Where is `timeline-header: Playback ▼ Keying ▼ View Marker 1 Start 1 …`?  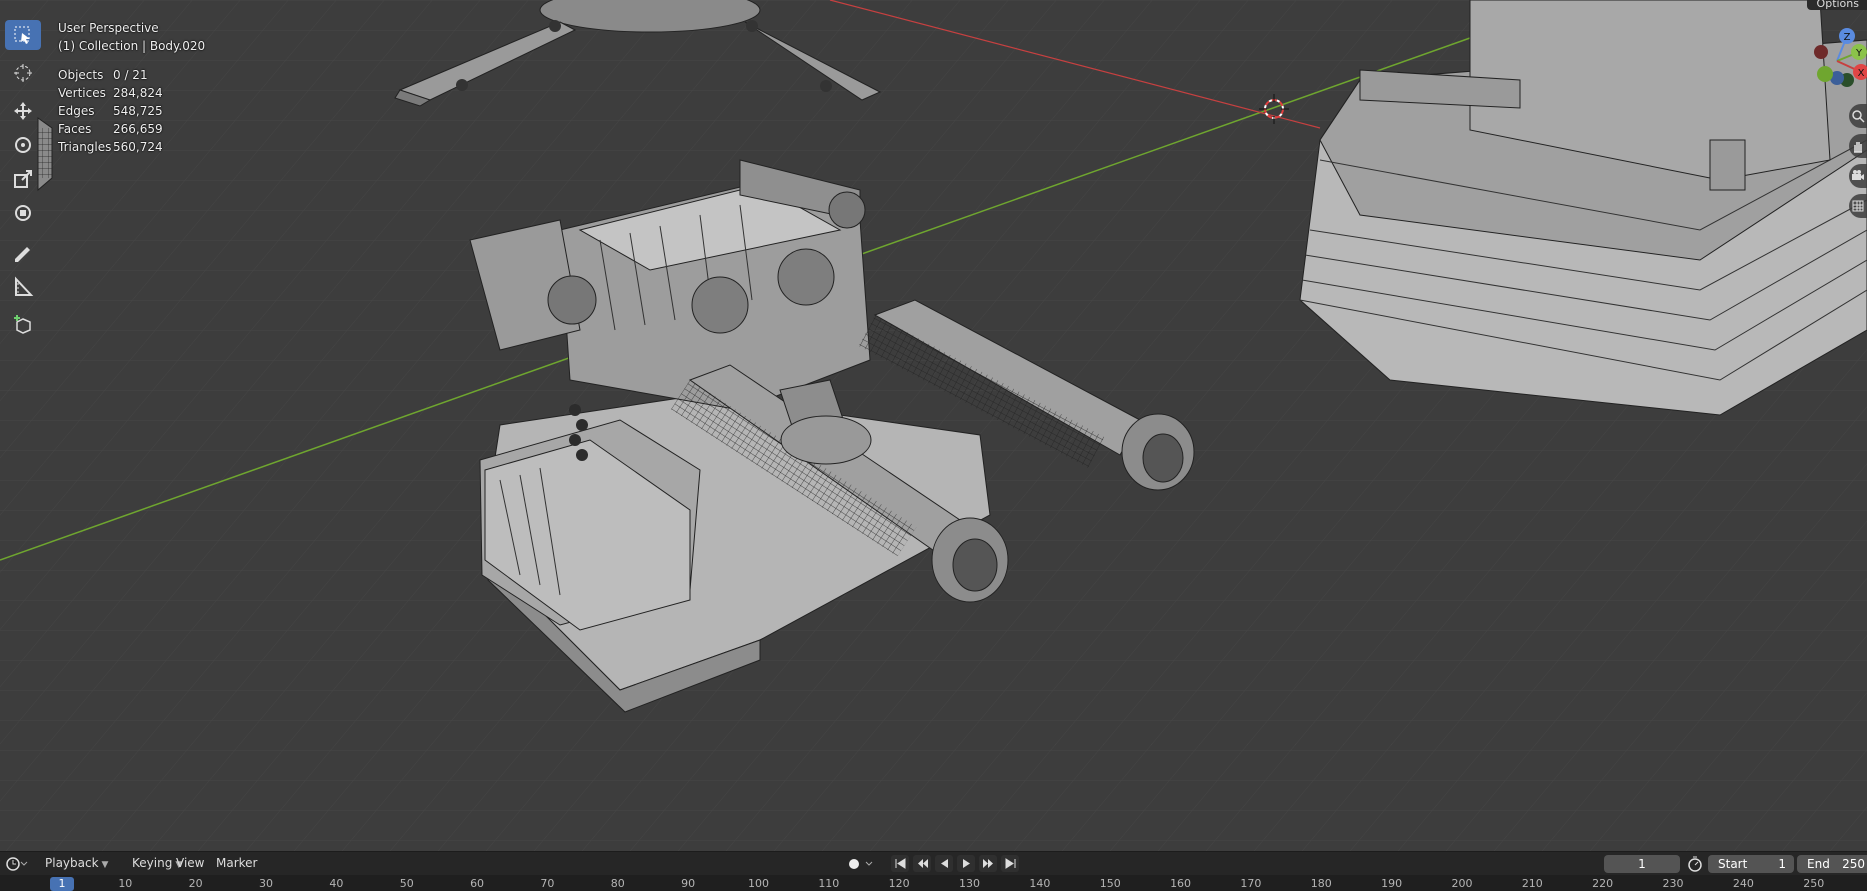 timeline-header: Playback ▼ Keying ▼ View Marker 1 Start 1 … is located at coordinates (933, 863).